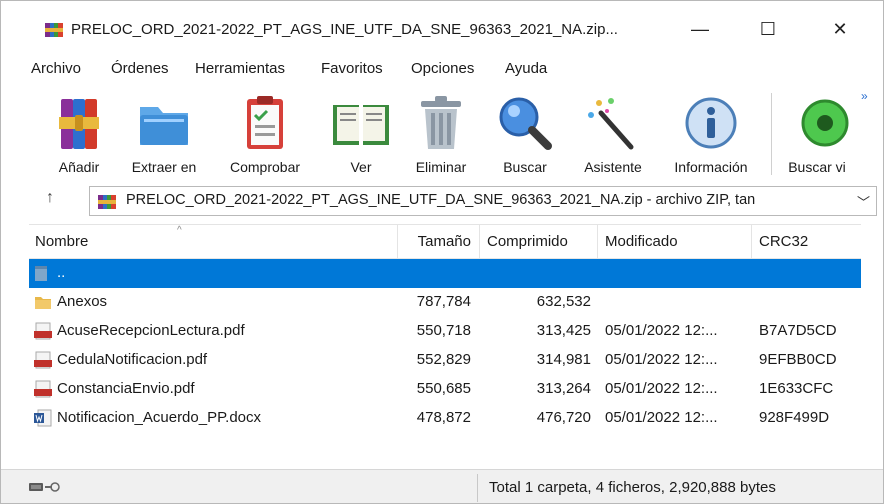 The width and height of the screenshot is (884, 504). I want to click on row-packed: 313,264, so click(563, 388).